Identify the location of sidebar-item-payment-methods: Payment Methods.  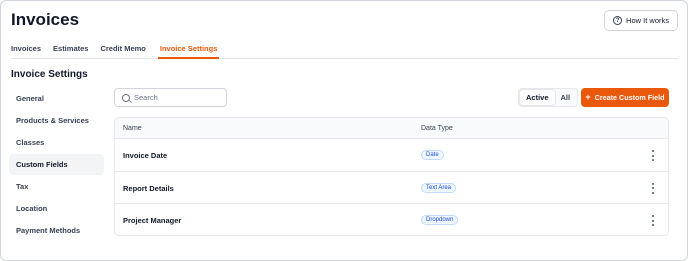
(56, 230).